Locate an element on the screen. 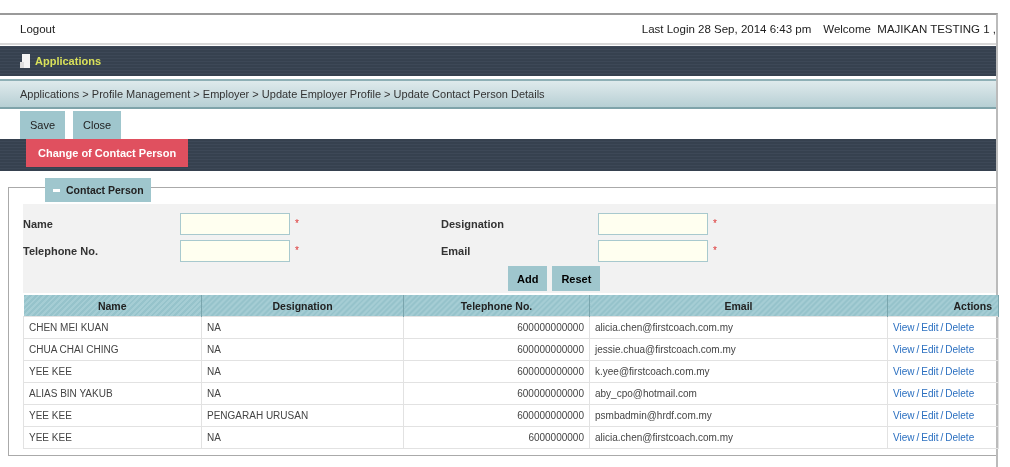 The image size is (1010, 467). column-header: Email is located at coordinates (738, 306).